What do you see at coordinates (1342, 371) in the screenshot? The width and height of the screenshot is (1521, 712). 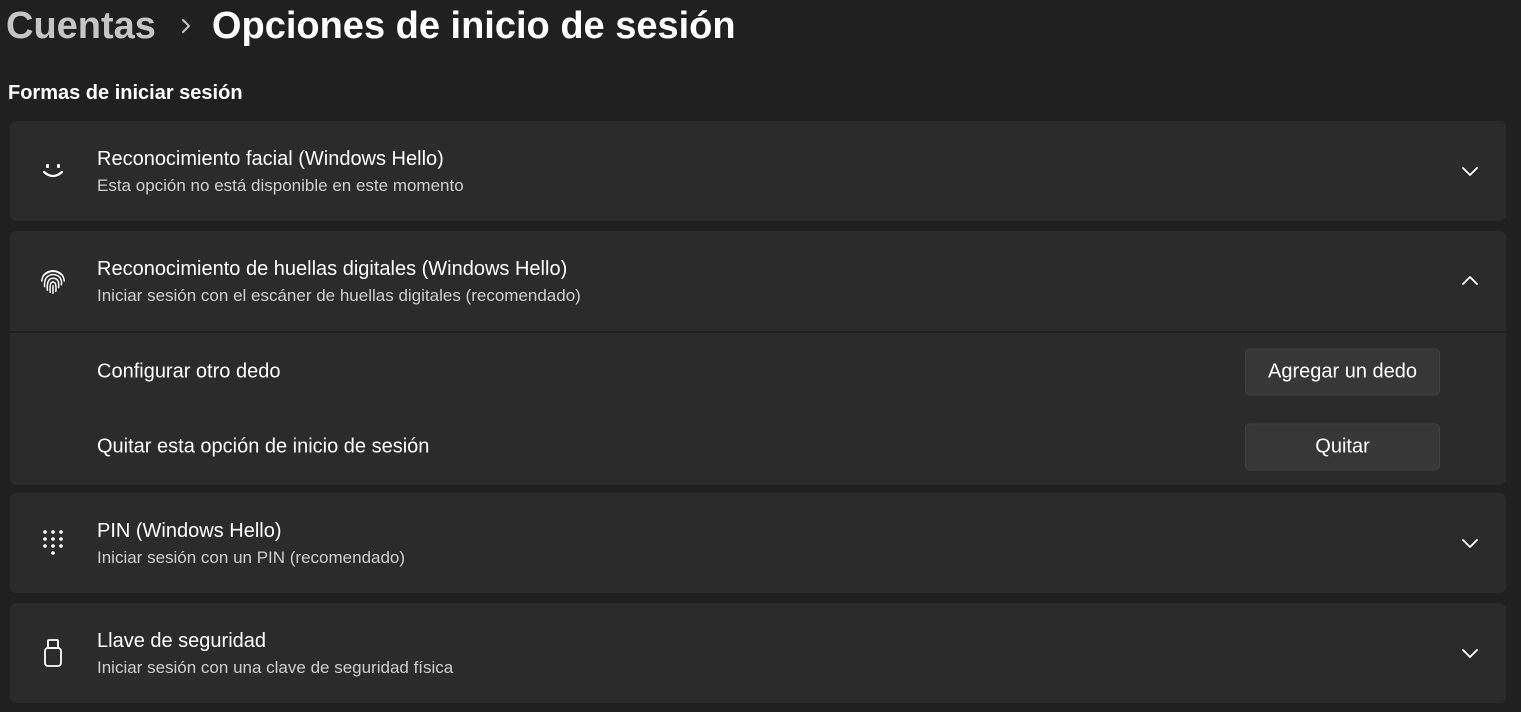 I see `add-finger-button: Agregar un dedo` at bounding box center [1342, 371].